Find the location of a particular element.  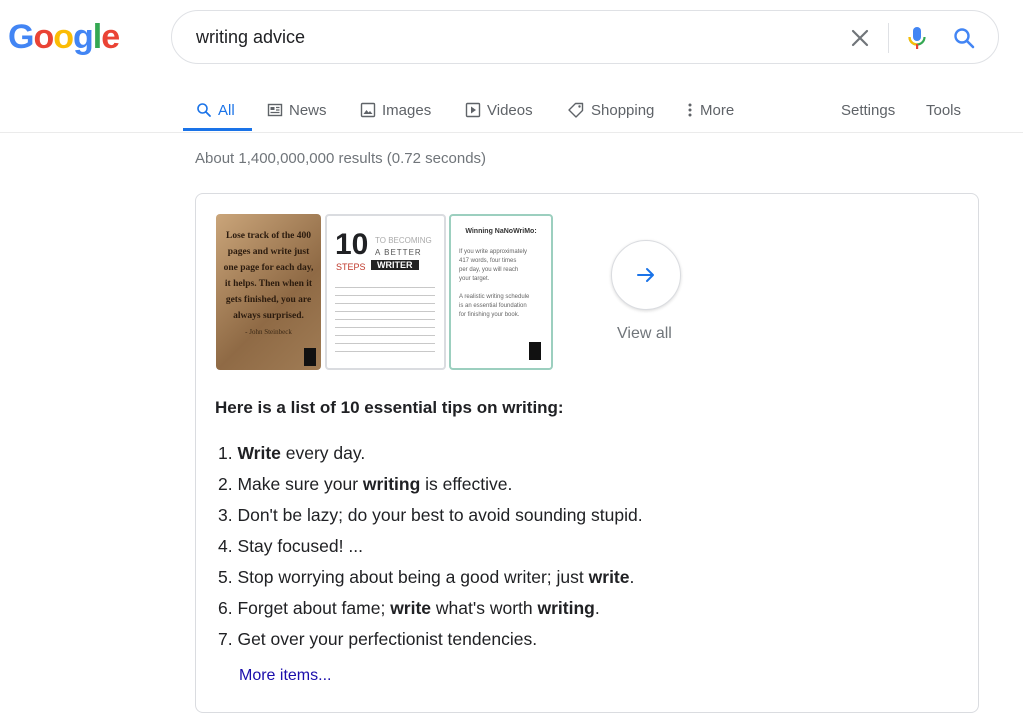

list-text: is effective. is located at coordinates (466, 484).